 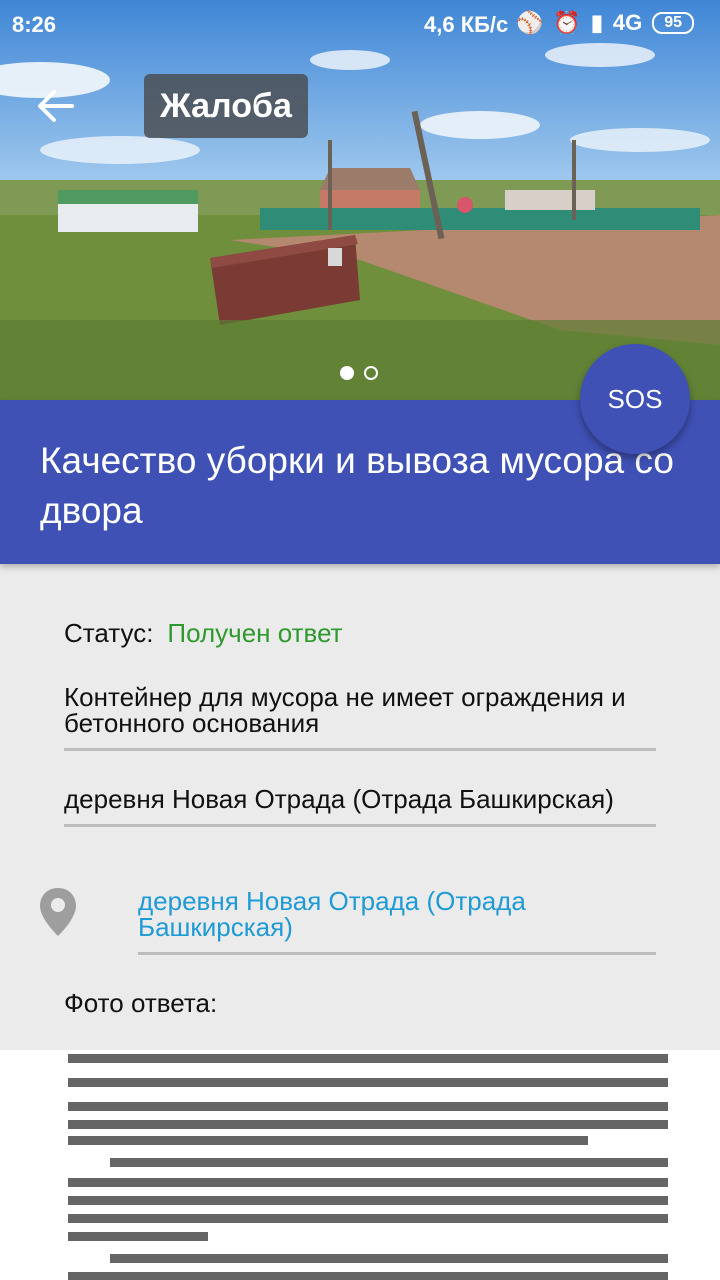 What do you see at coordinates (466, 24) in the screenshot?
I see `network-speed: 4,6 КБ/с` at bounding box center [466, 24].